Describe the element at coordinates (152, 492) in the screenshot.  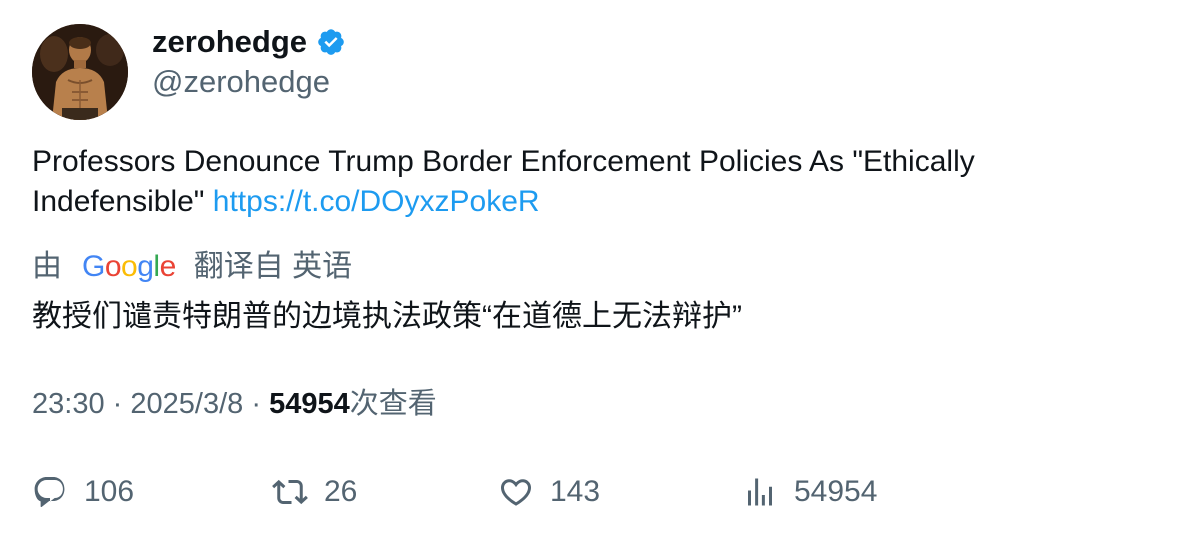
I see `reply-button: 106` at that location.